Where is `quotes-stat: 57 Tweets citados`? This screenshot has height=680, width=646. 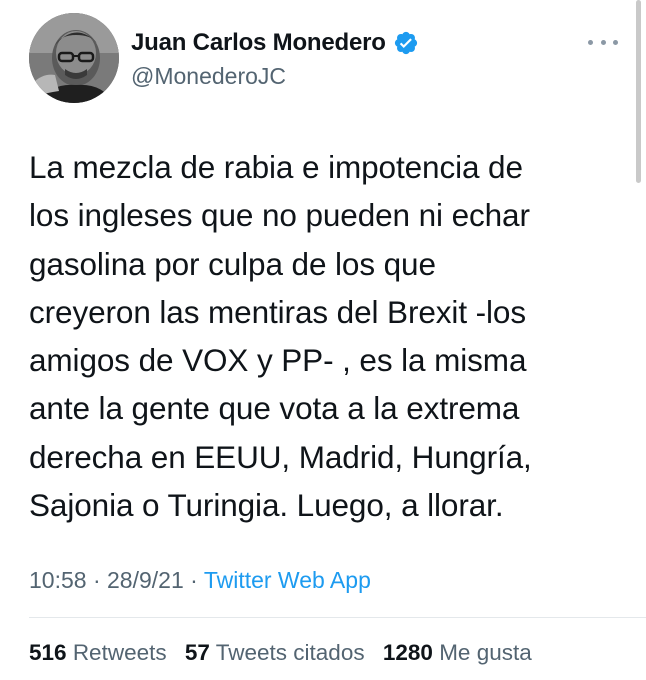
quotes-stat: 57 Tweets citados is located at coordinates (275, 652).